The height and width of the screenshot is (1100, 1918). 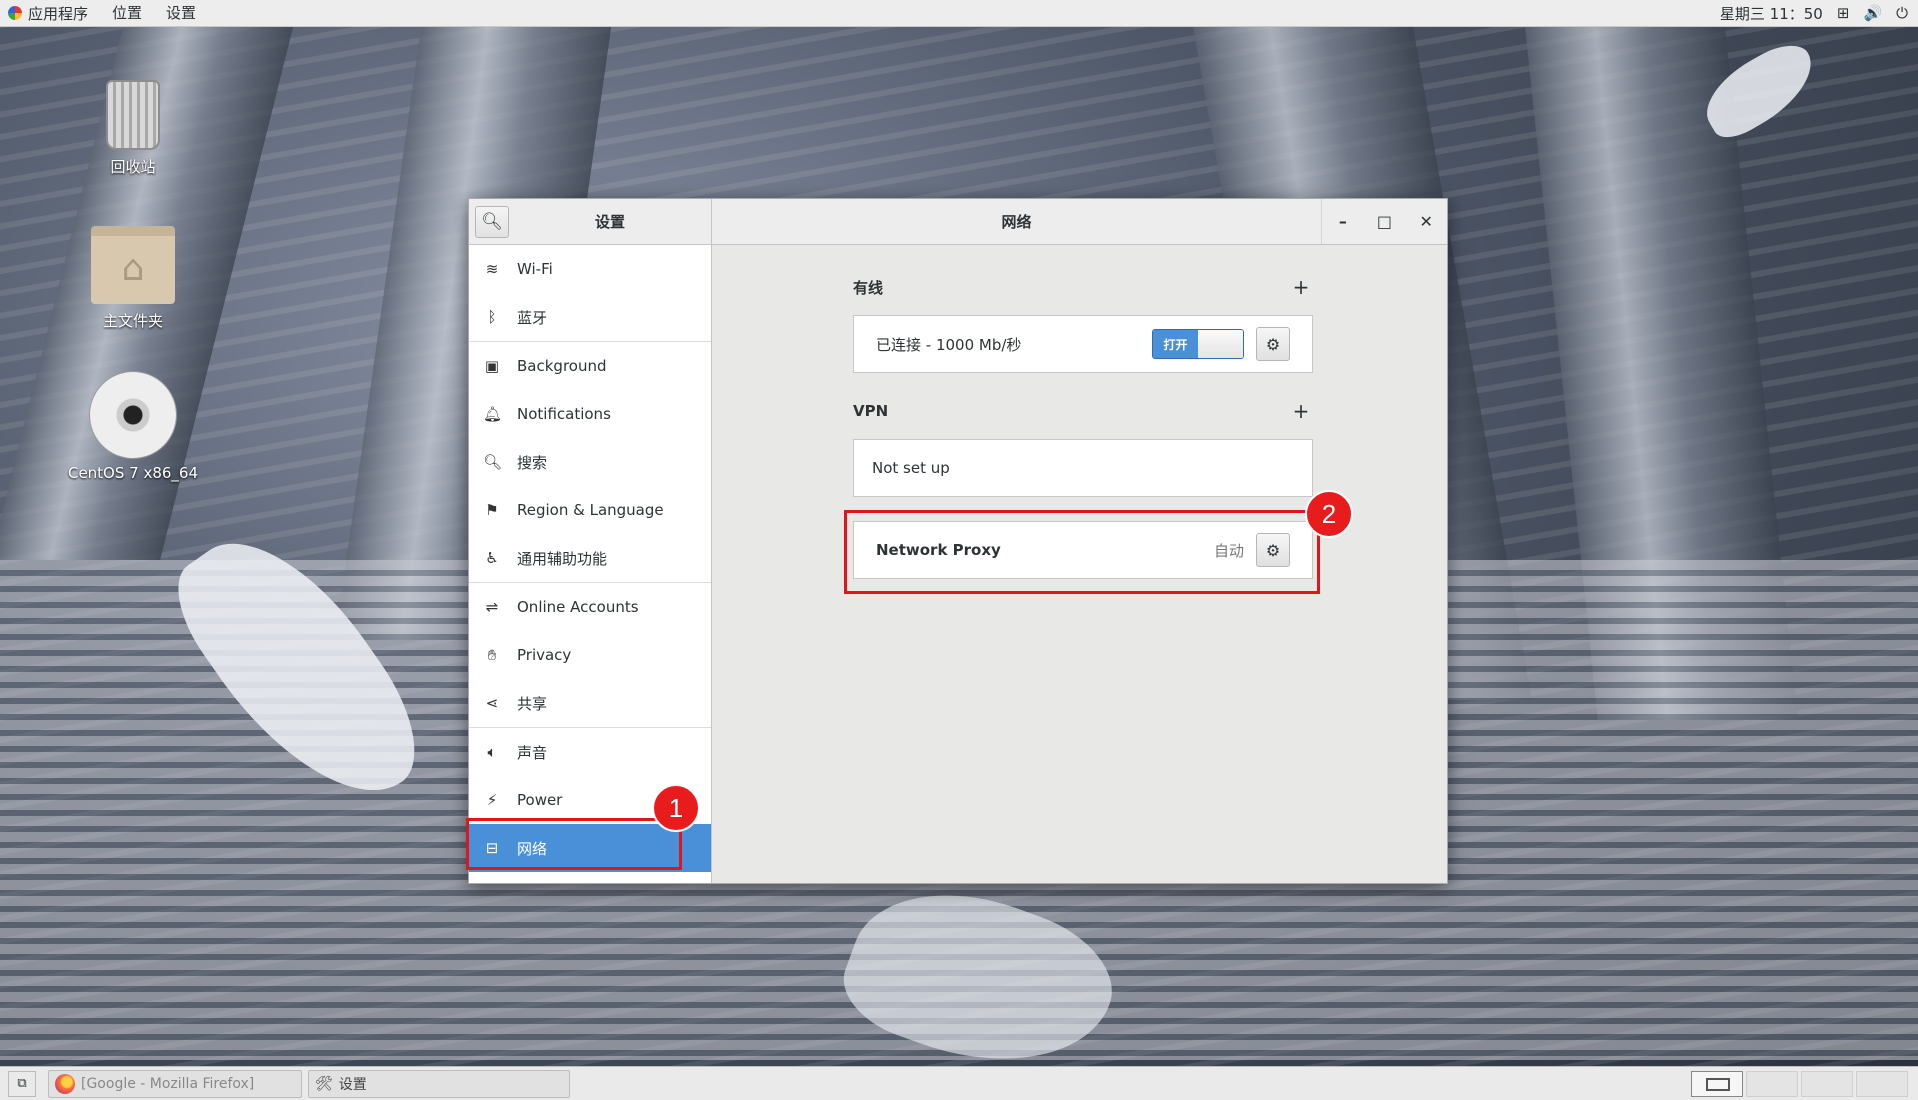 What do you see at coordinates (1083, 468) in the screenshot?
I see `vpn-row: Not set up` at bounding box center [1083, 468].